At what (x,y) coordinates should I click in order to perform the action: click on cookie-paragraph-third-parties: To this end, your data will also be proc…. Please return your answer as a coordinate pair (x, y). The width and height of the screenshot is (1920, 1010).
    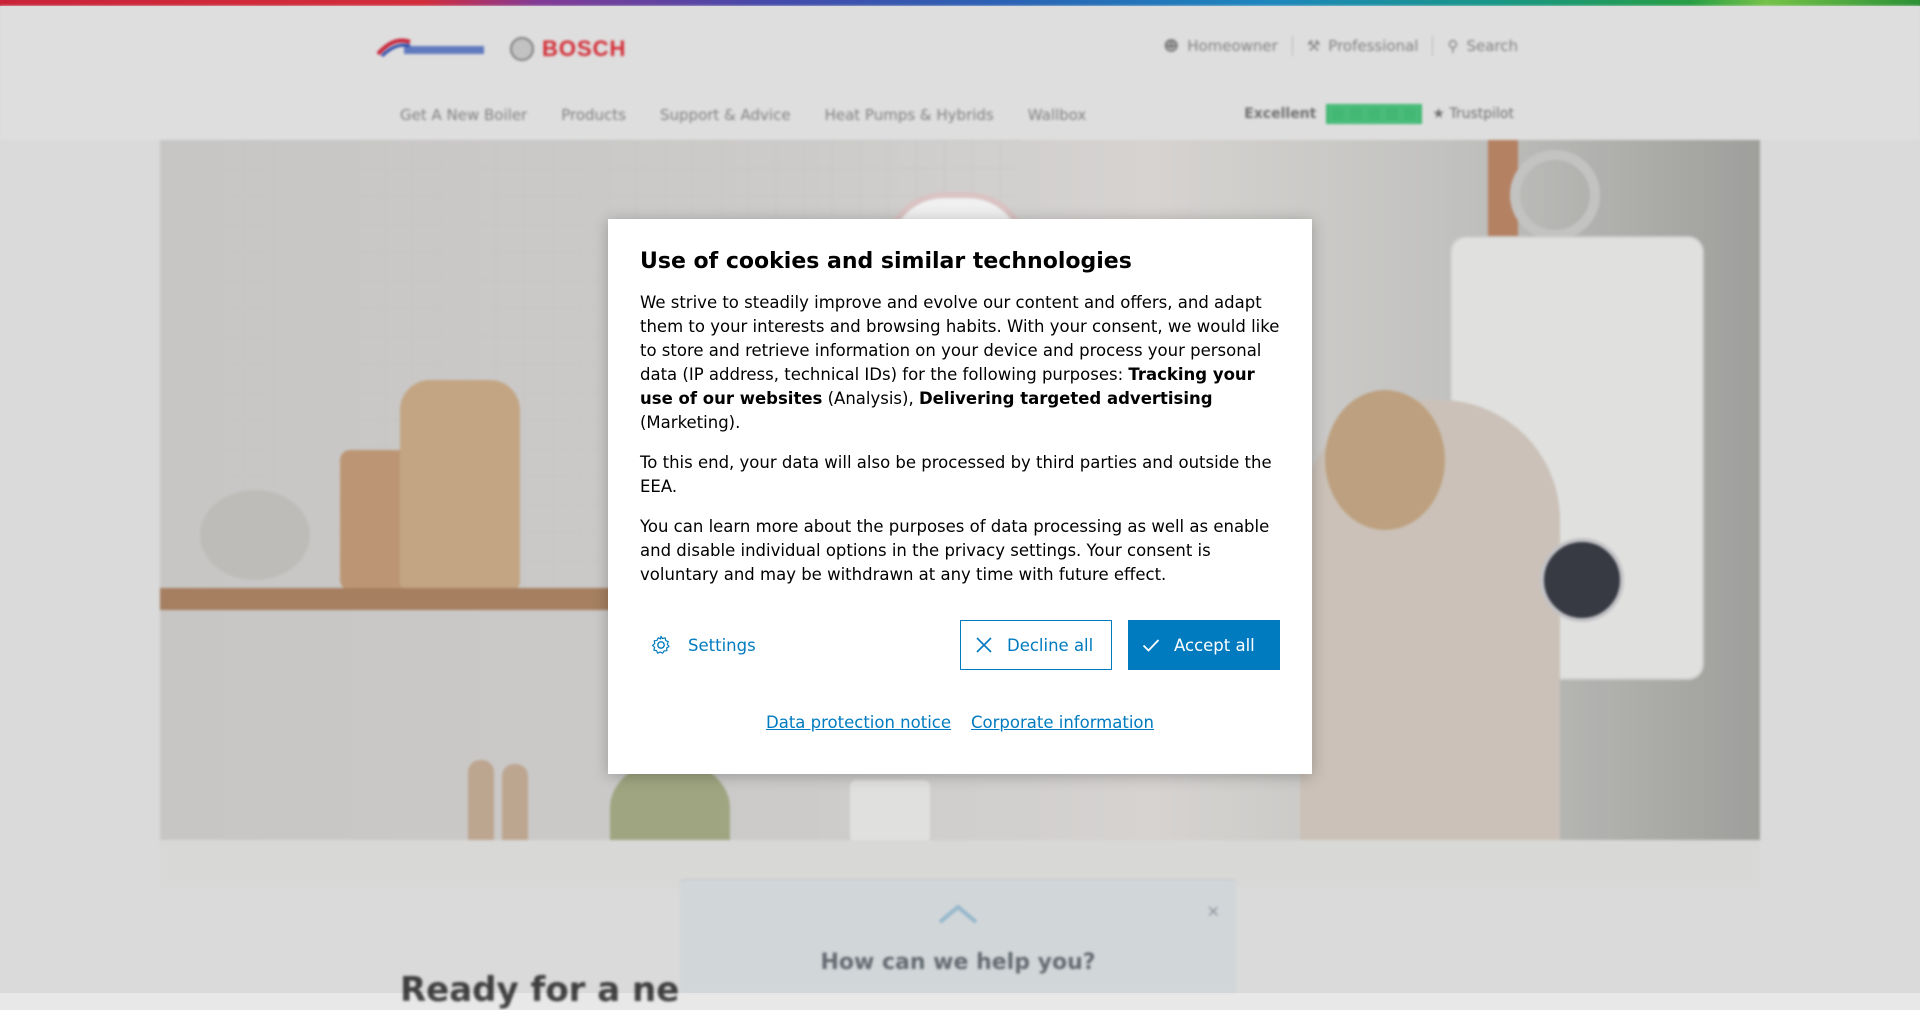
    Looking at the image, I should click on (956, 475).